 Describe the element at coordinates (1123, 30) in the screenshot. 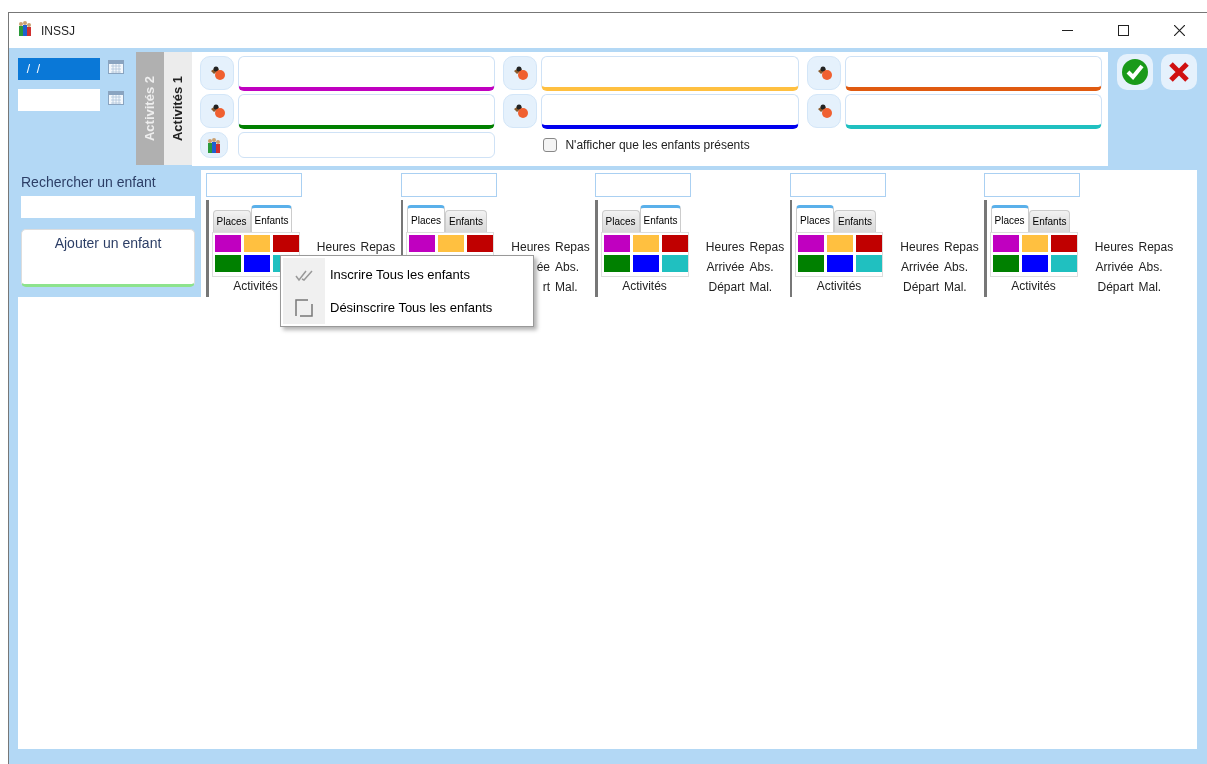

I see `maximize-icon` at that location.